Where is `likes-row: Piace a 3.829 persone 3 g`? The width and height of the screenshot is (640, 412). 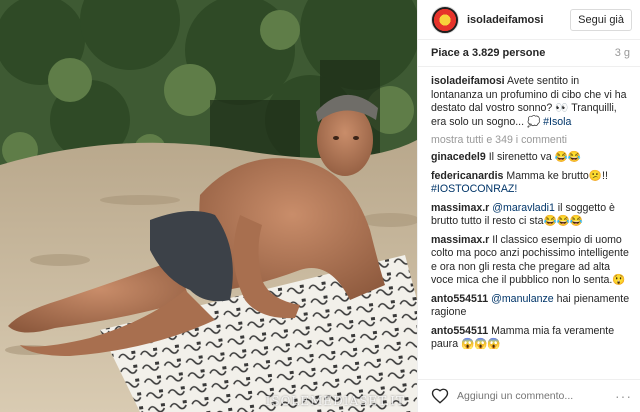 likes-row: Piace a 3.829 persone 3 g is located at coordinates (529, 53).